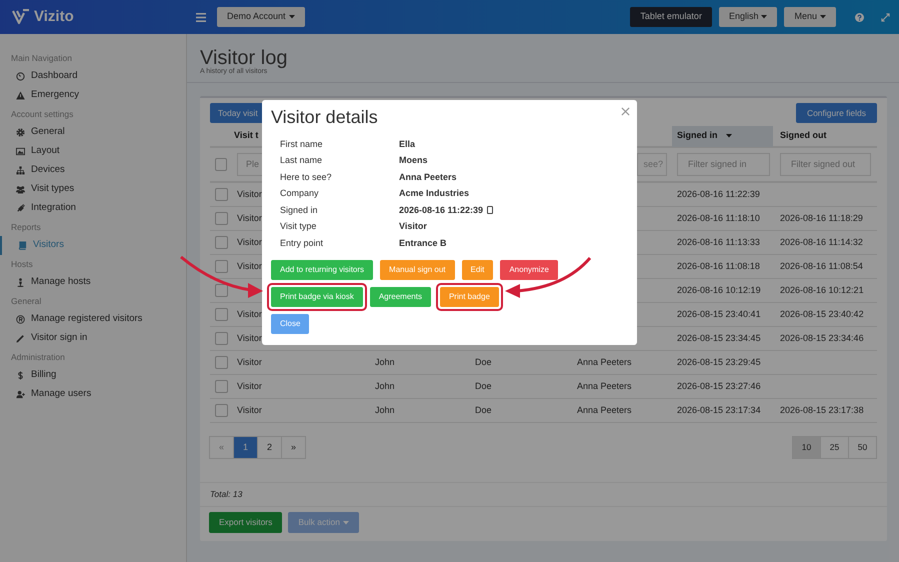 The width and height of the screenshot is (899, 562). I want to click on field-label: Here to see?, so click(306, 177).